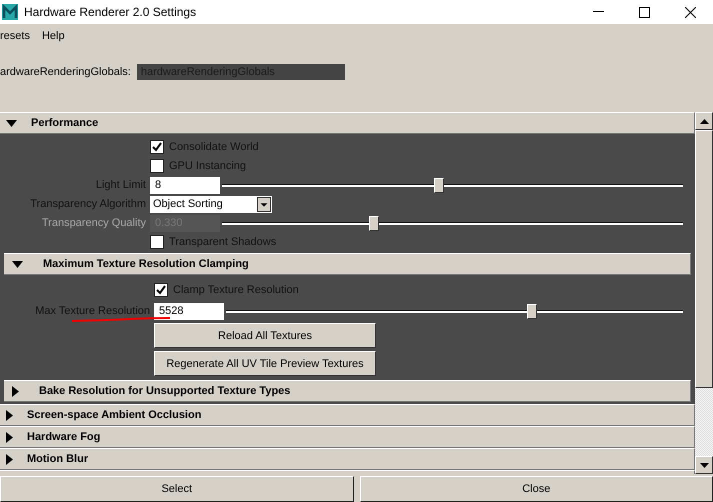 The height and width of the screenshot is (502, 713). I want to click on checkbox-label: GPU Instancing, so click(207, 166).